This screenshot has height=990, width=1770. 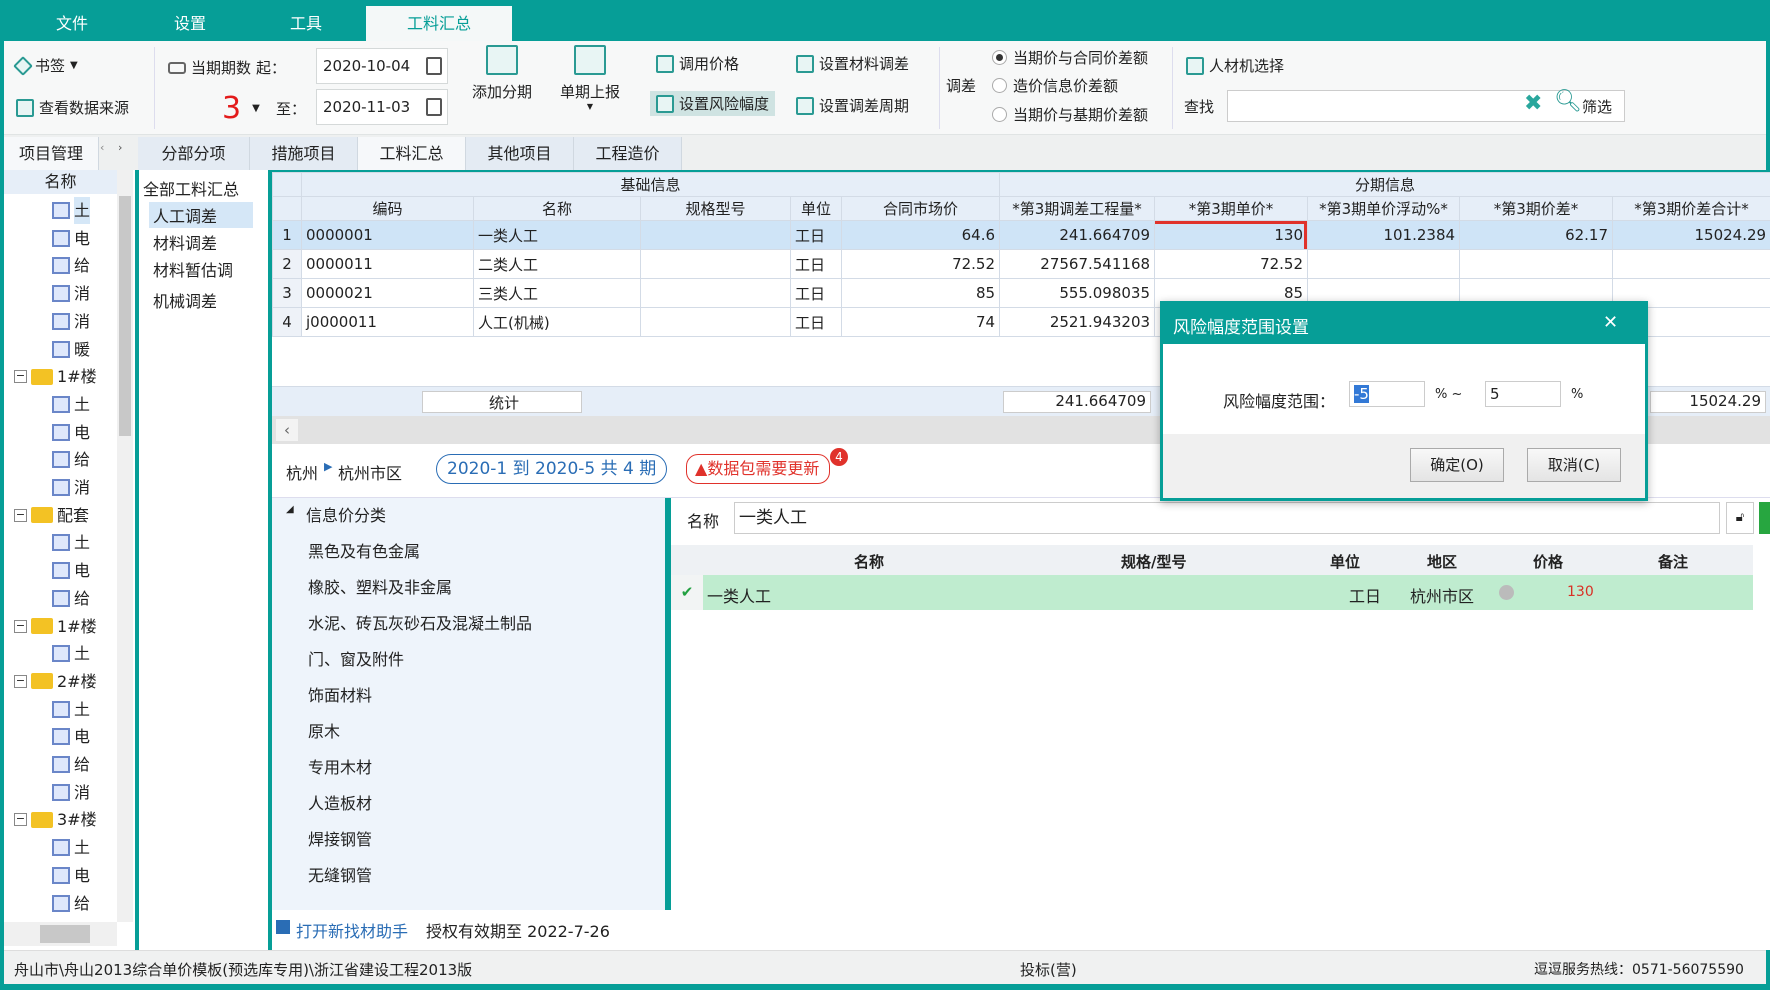 What do you see at coordinates (920, 293) in the screenshot?
I see `table-cell: 85` at bounding box center [920, 293].